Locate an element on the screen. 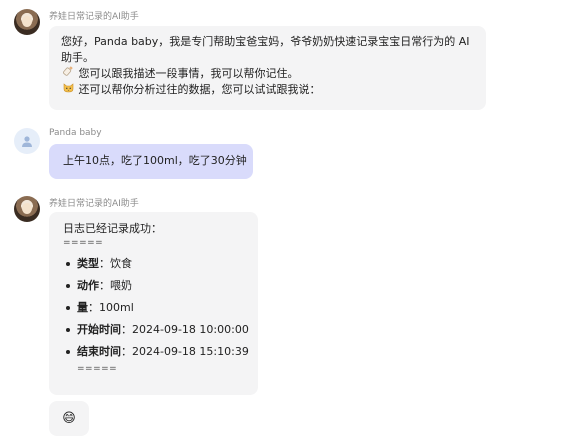 The image size is (582, 438). message-text: 上午10点，吃了100ml，吃了30分钟 is located at coordinates (155, 160).